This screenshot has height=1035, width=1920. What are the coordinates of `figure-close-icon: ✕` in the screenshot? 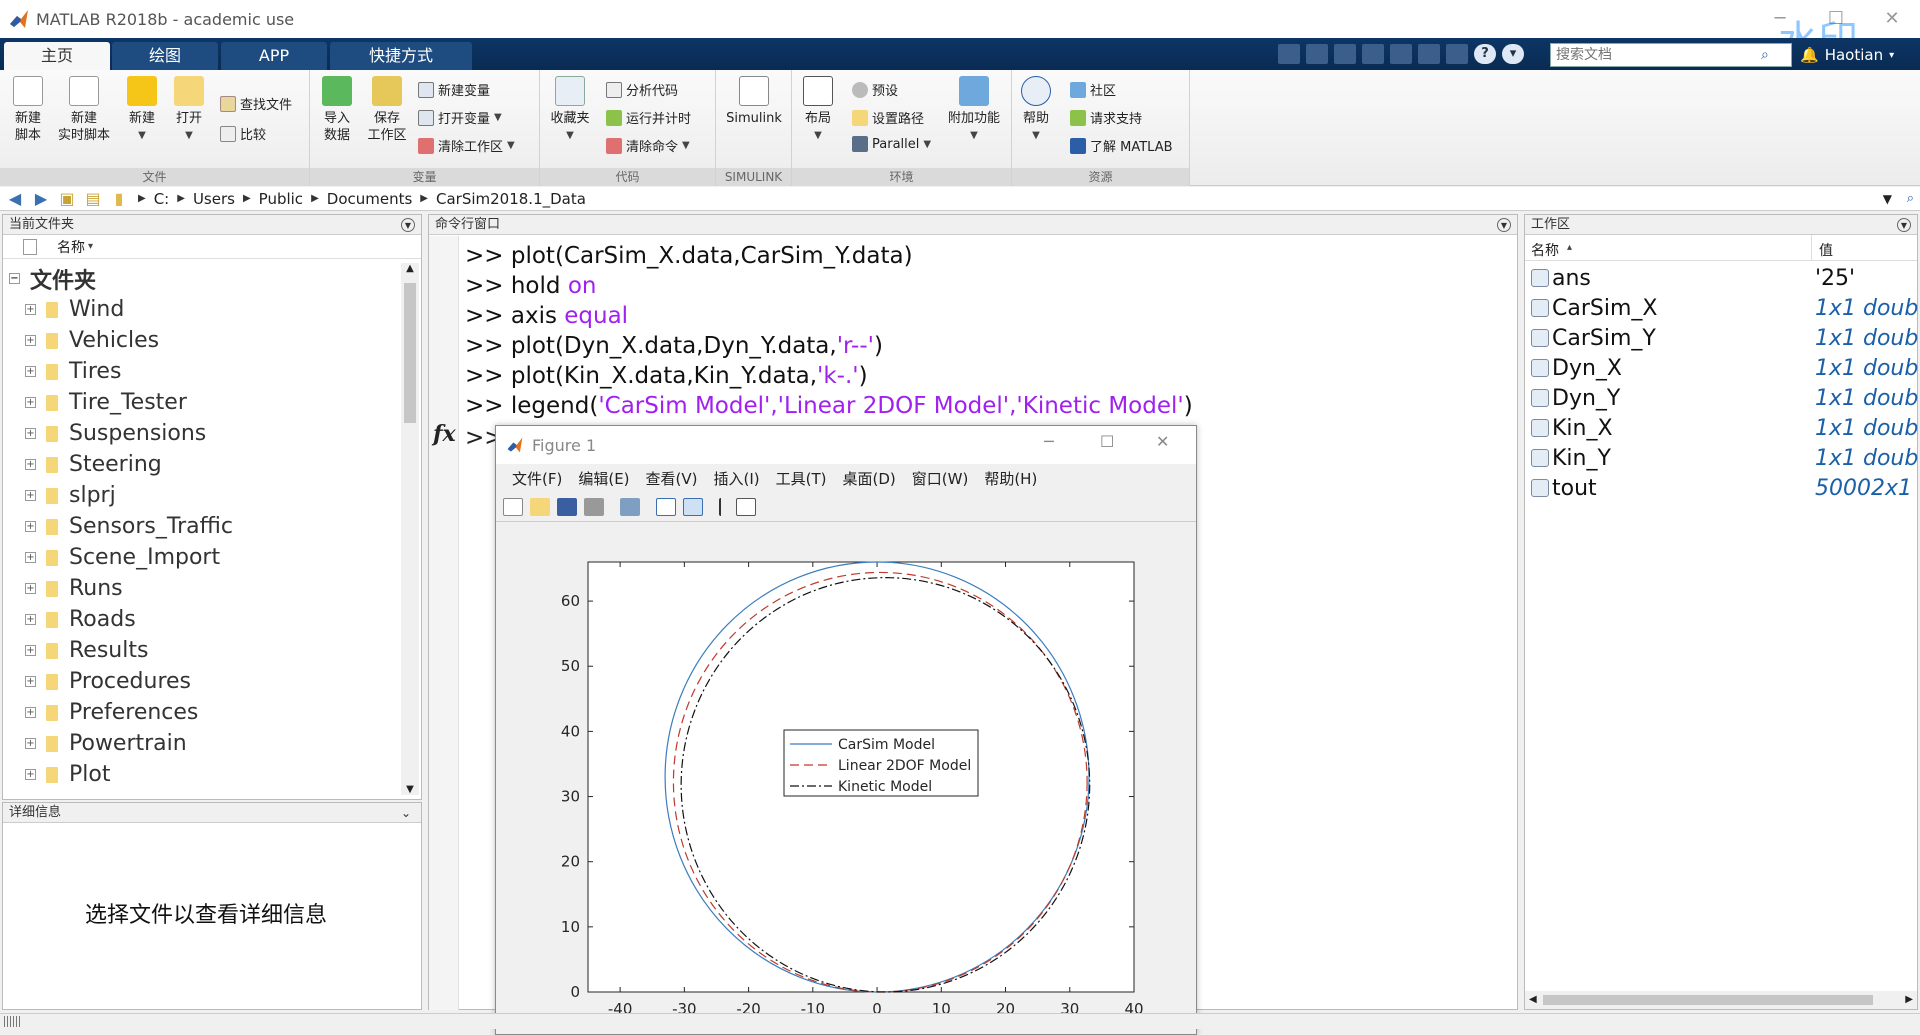 It's located at (1162, 441).